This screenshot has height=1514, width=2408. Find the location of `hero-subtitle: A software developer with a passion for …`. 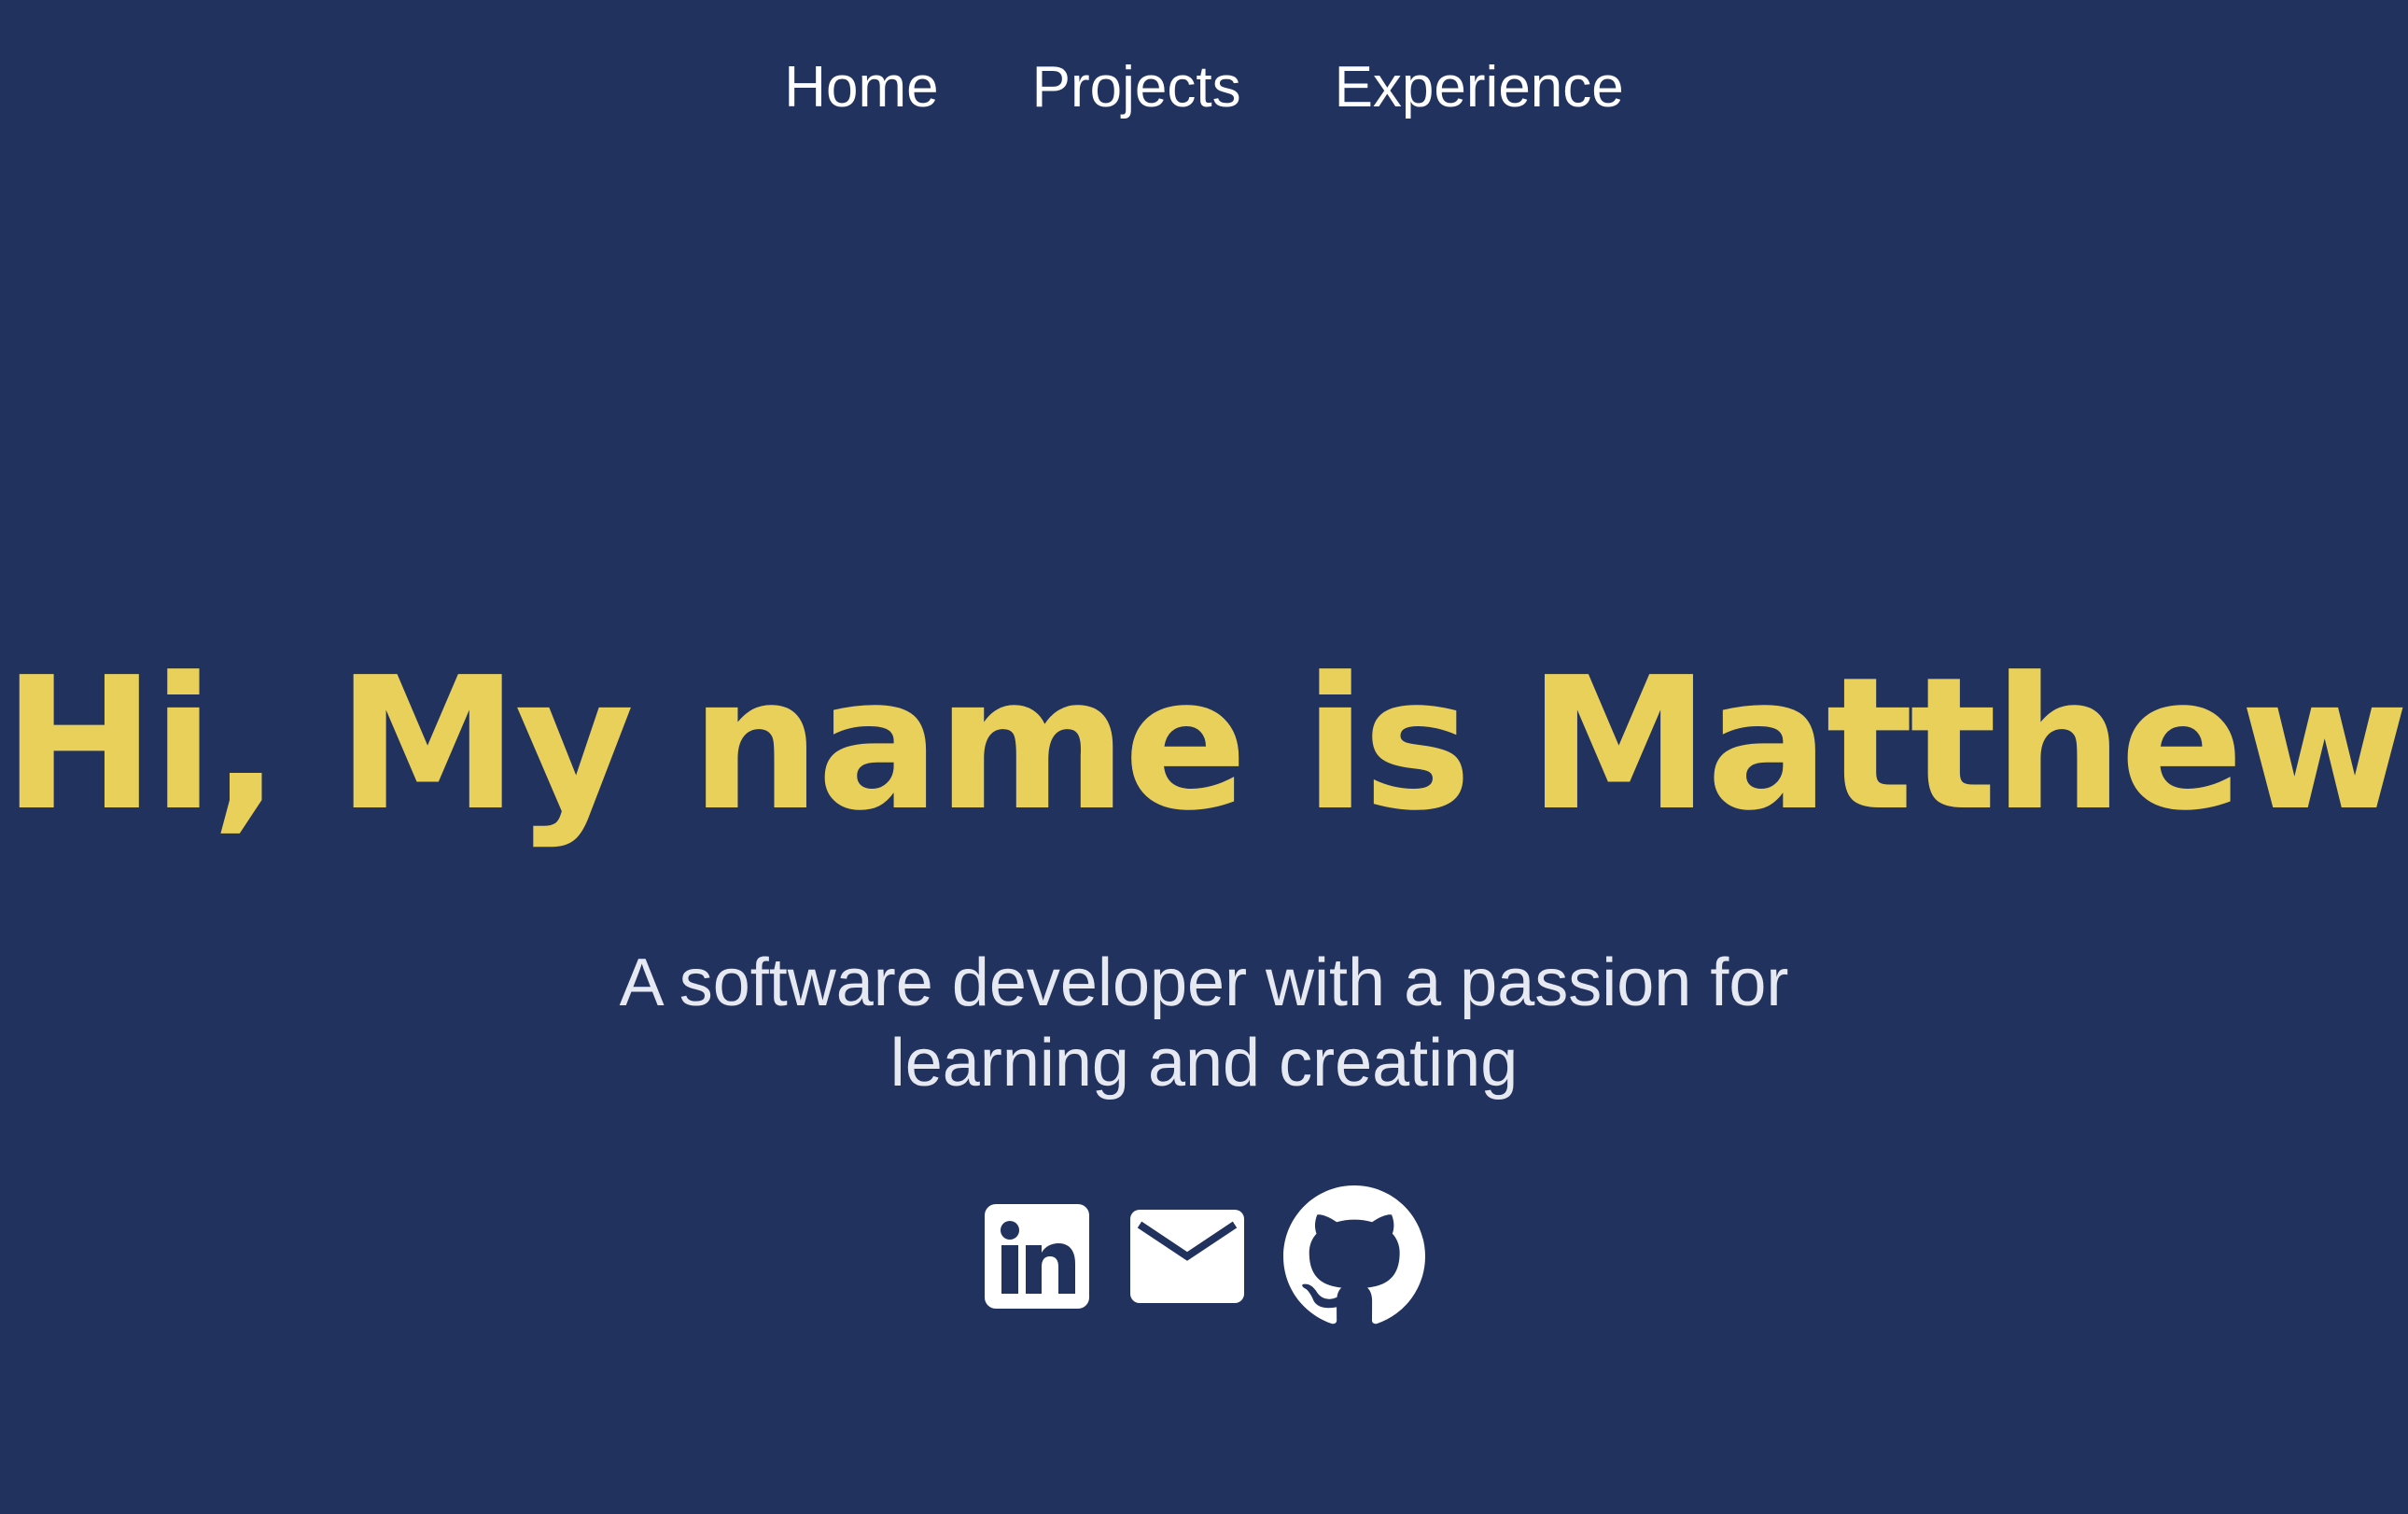

hero-subtitle: A software developer with a passion for … is located at coordinates (1204, 1023).